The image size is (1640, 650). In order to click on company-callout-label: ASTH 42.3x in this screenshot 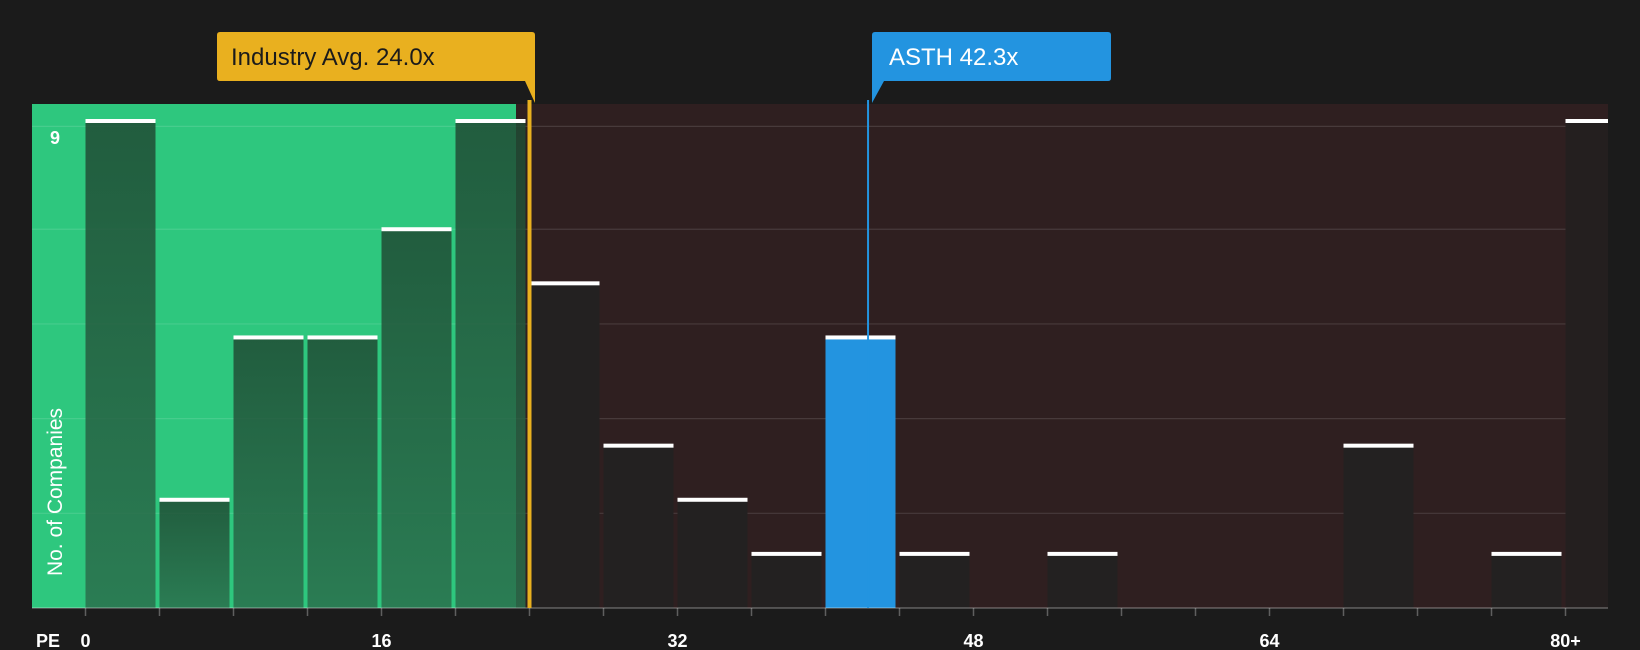, I will do `click(953, 57)`.